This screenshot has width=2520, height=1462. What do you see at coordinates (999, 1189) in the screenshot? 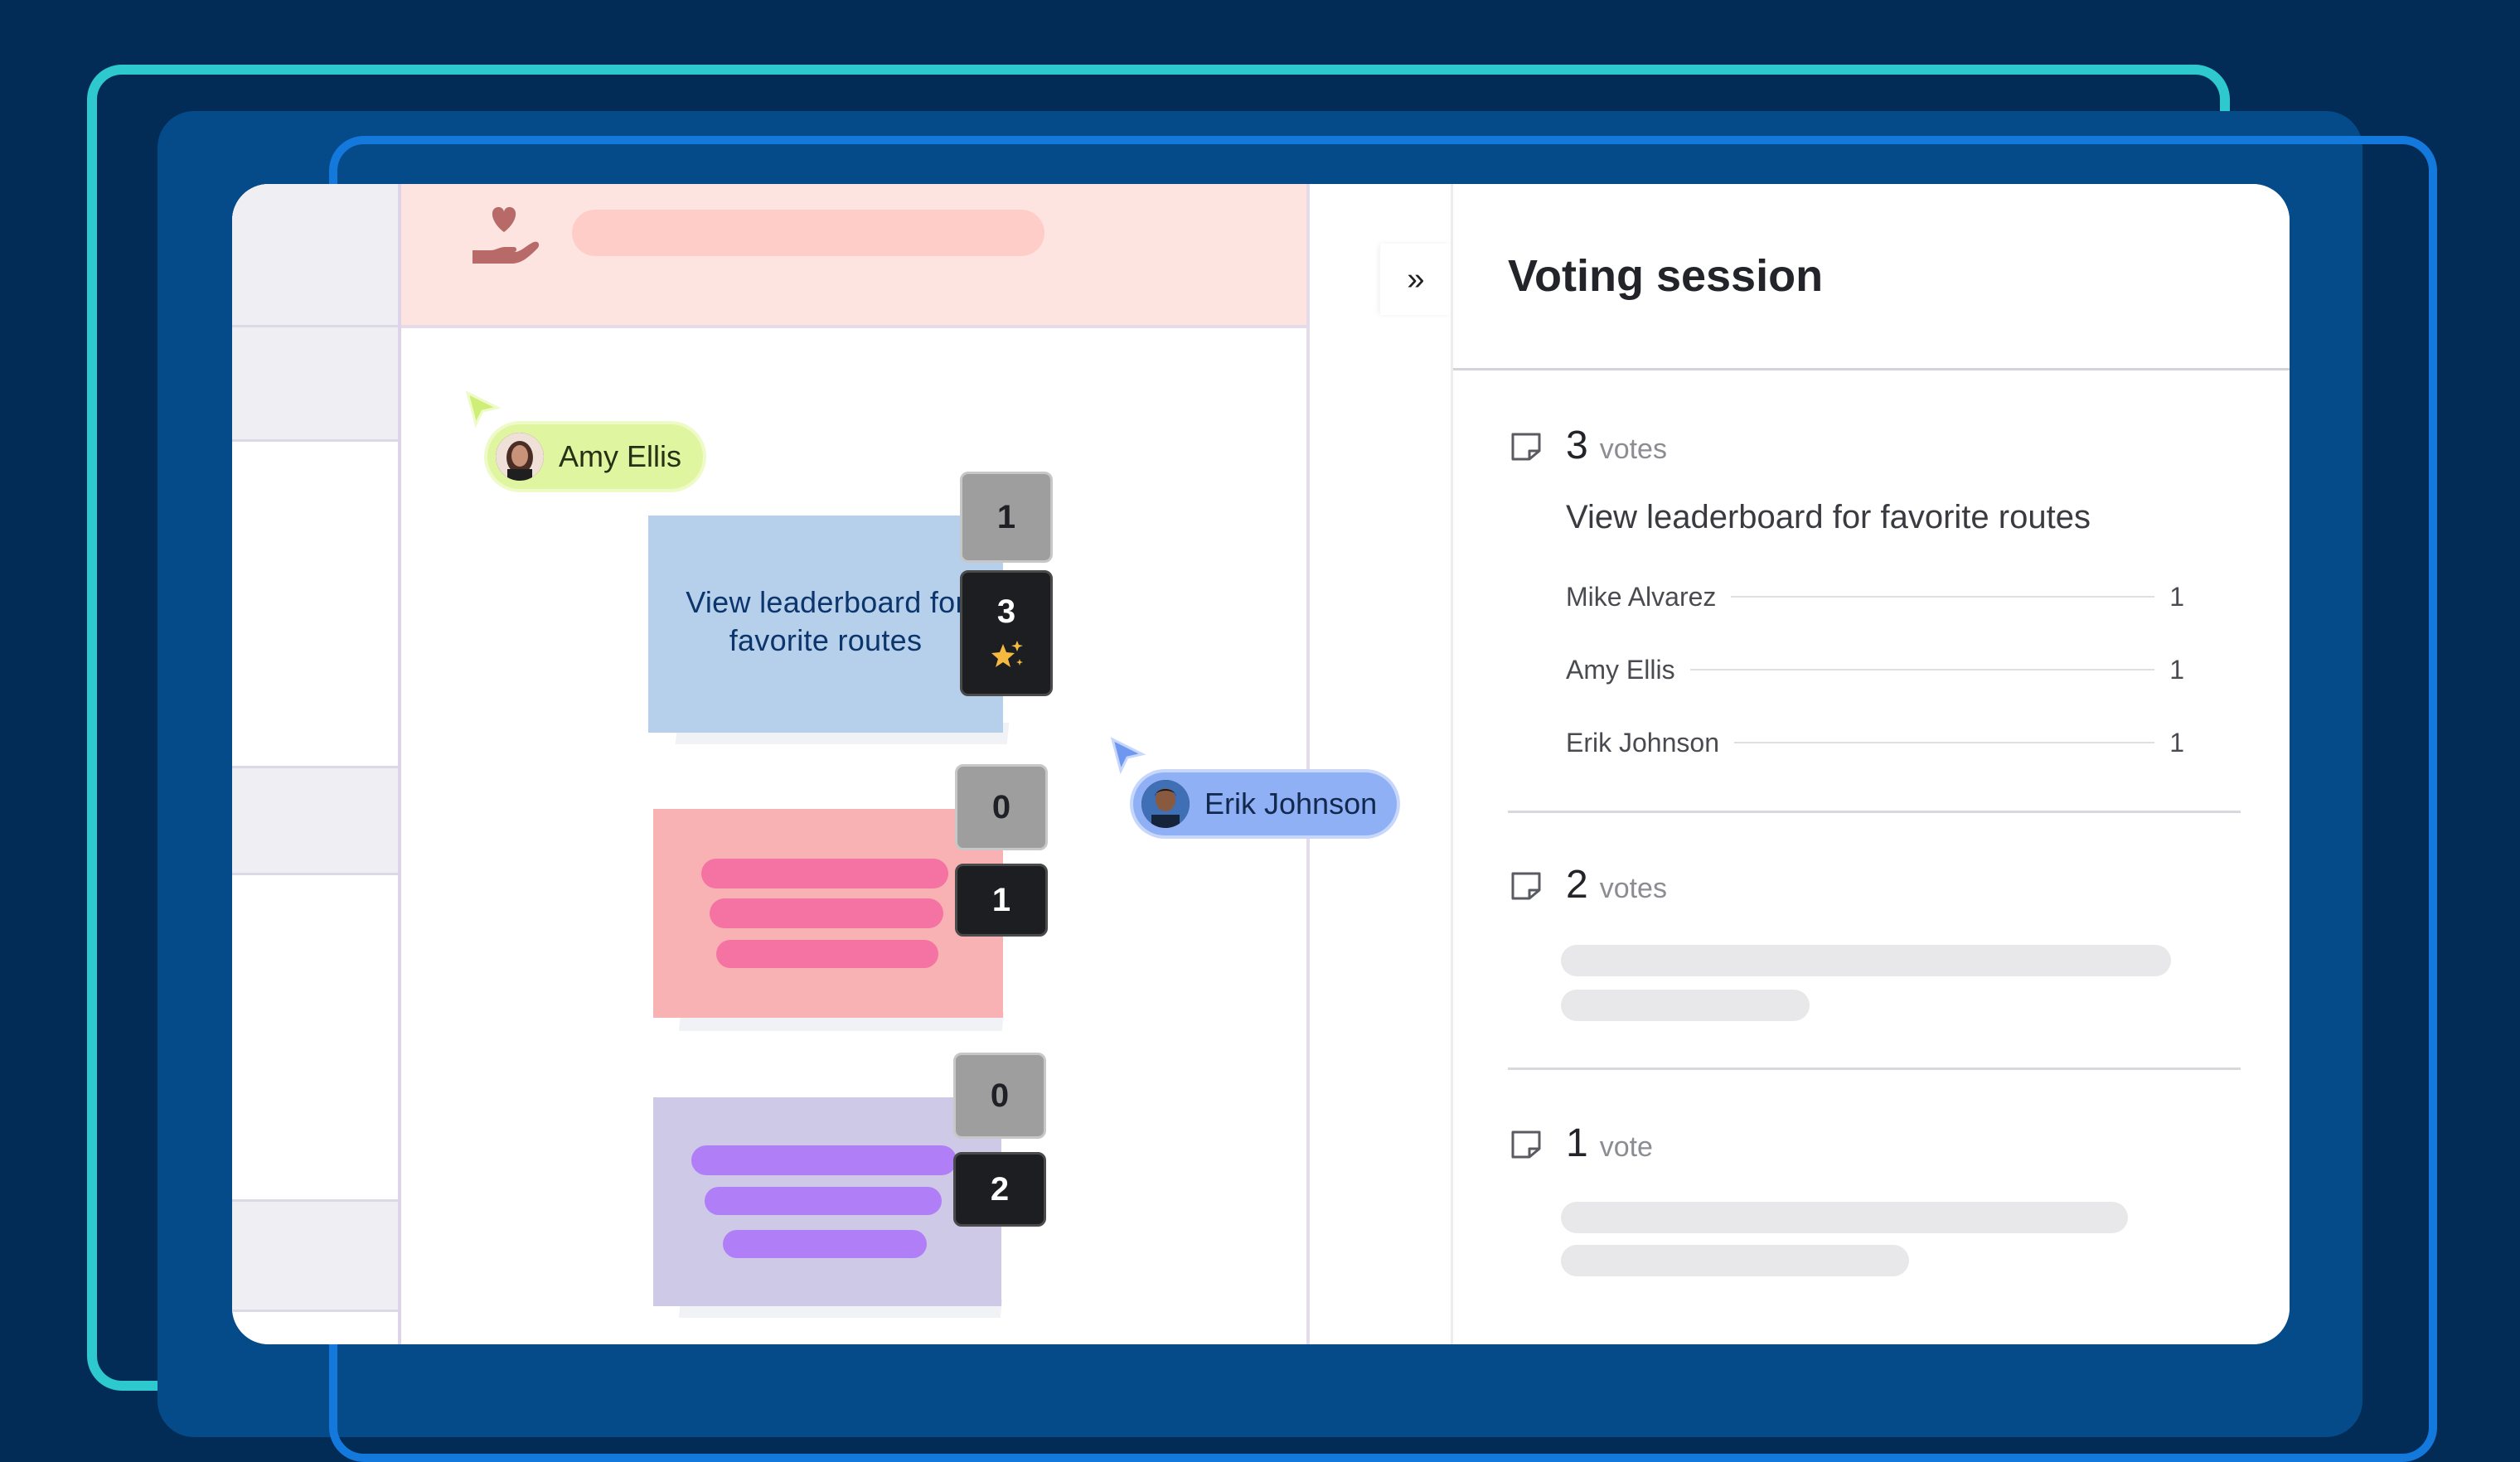
I see `vote-badge-total: 2` at bounding box center [999, 1189].